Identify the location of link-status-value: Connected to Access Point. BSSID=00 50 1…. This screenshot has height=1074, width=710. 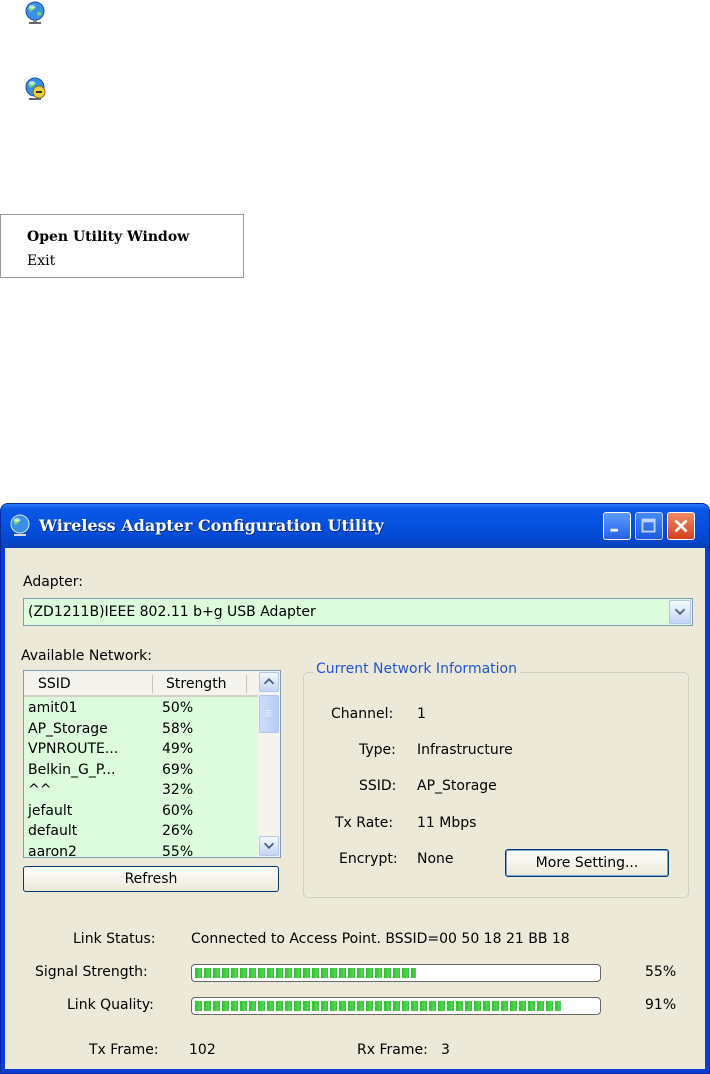
(380, 939).